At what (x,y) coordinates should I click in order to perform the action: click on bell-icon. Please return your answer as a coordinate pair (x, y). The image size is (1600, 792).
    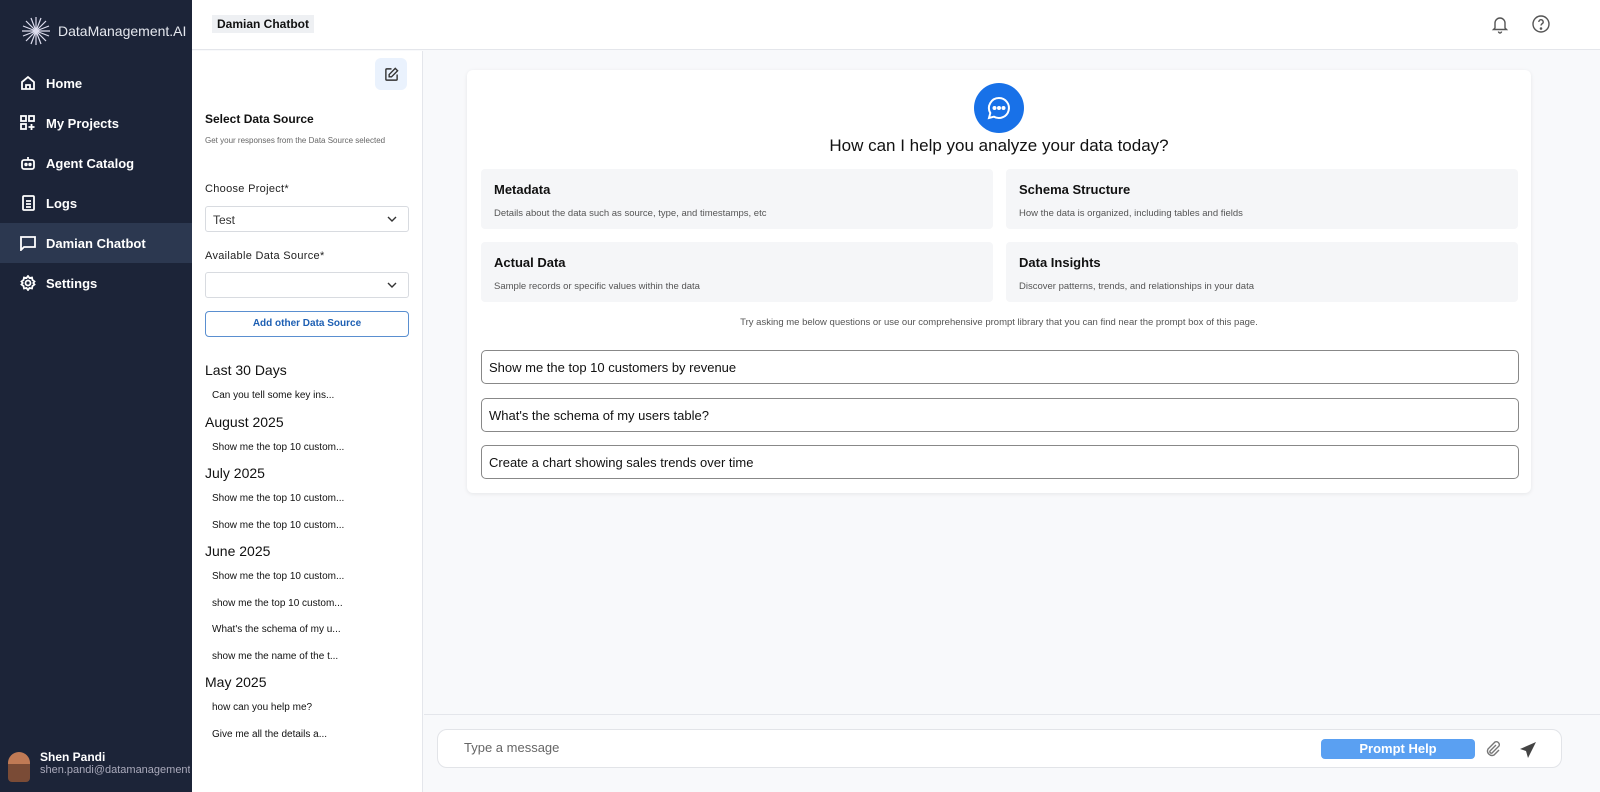
    Looking at the image, I should click on (1500, 24).